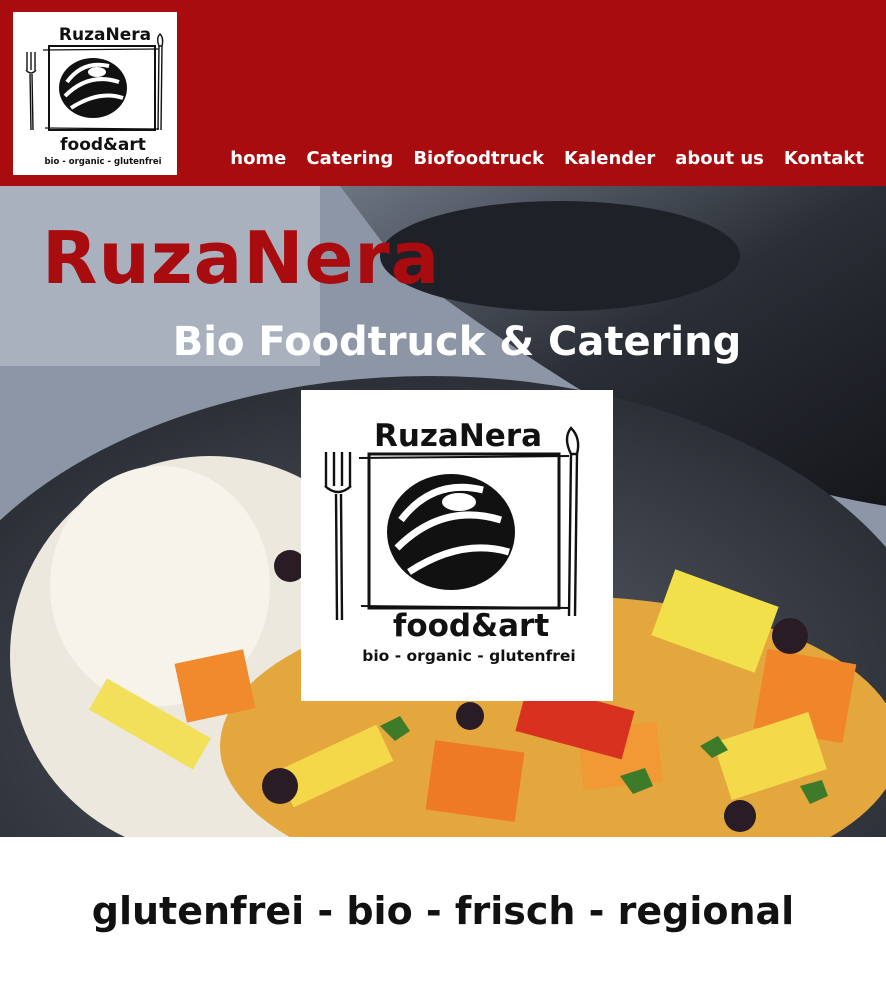 The image size is (886, 1004). Describe the element at coordinates (102, 162) in the screenshot. I see `logo-tagline-sub: bio - organic - glutenfrei` at that location.